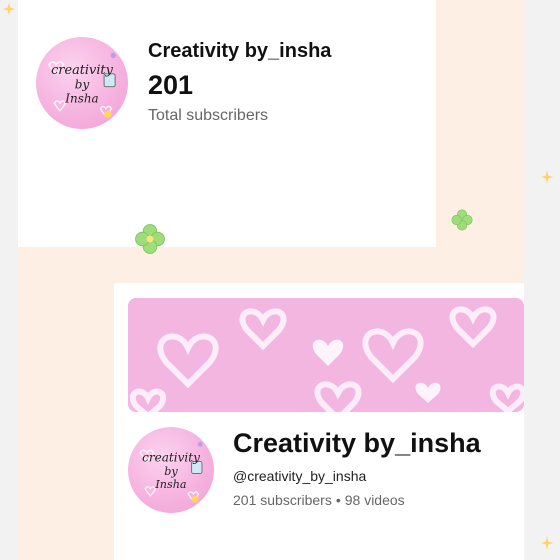  Describe the element at coordinates (326, 359) in the screenshot. I see `hearts-pattern` at that location.